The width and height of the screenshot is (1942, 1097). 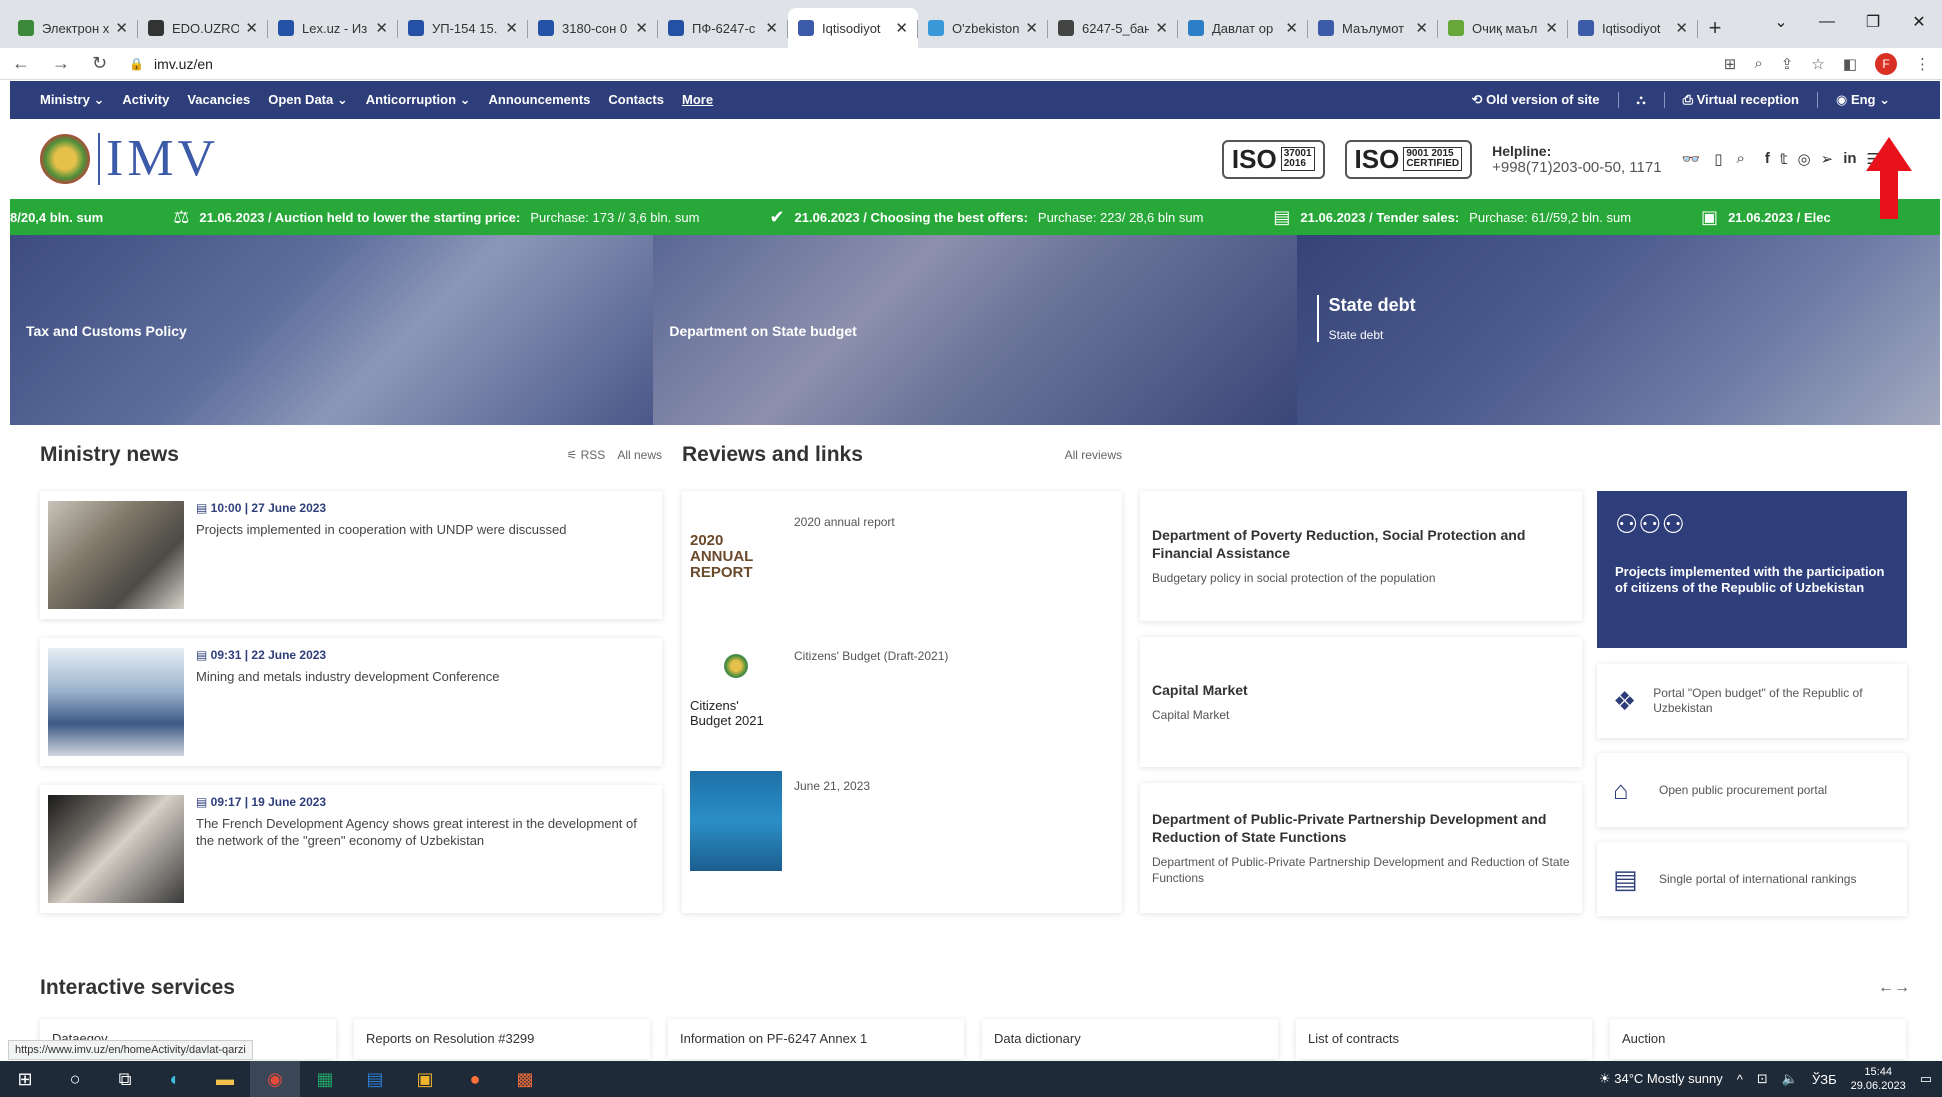 I want to click on bookmark-star-icon: ☆, so click(x=1817, y=64).